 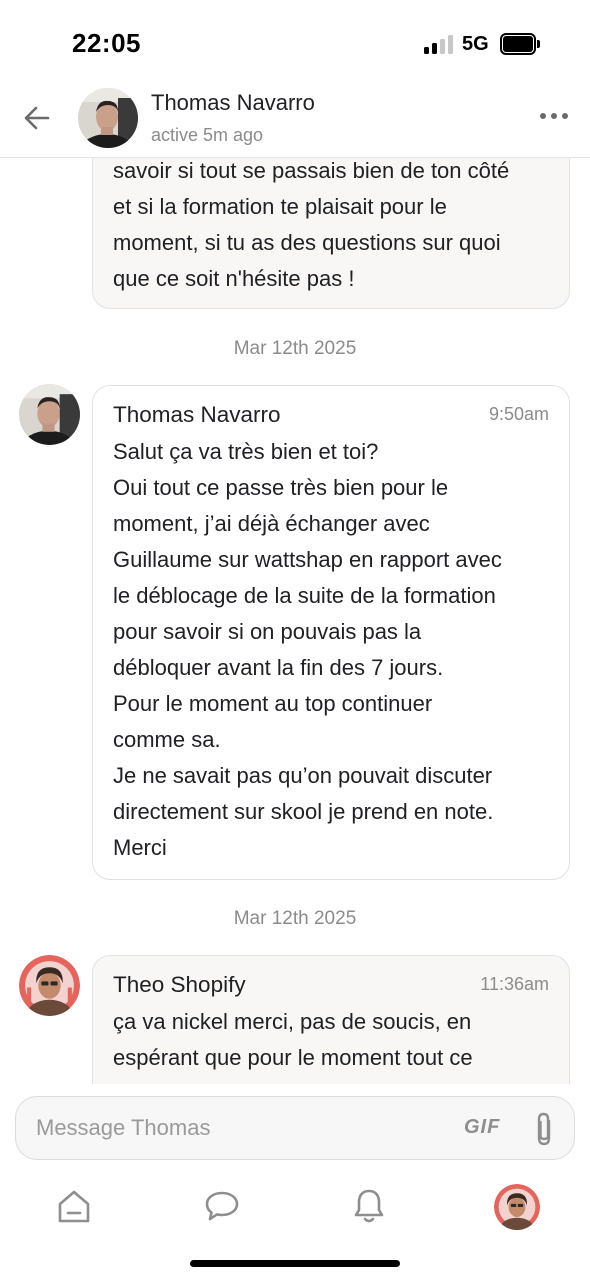 I want to click on nav-home, so click(x=74, y=1206).